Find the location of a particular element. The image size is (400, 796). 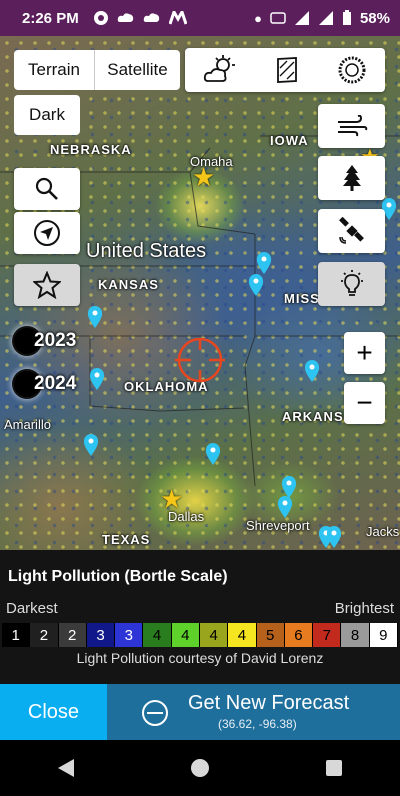

home-icon is located at coordinates (199, 768).